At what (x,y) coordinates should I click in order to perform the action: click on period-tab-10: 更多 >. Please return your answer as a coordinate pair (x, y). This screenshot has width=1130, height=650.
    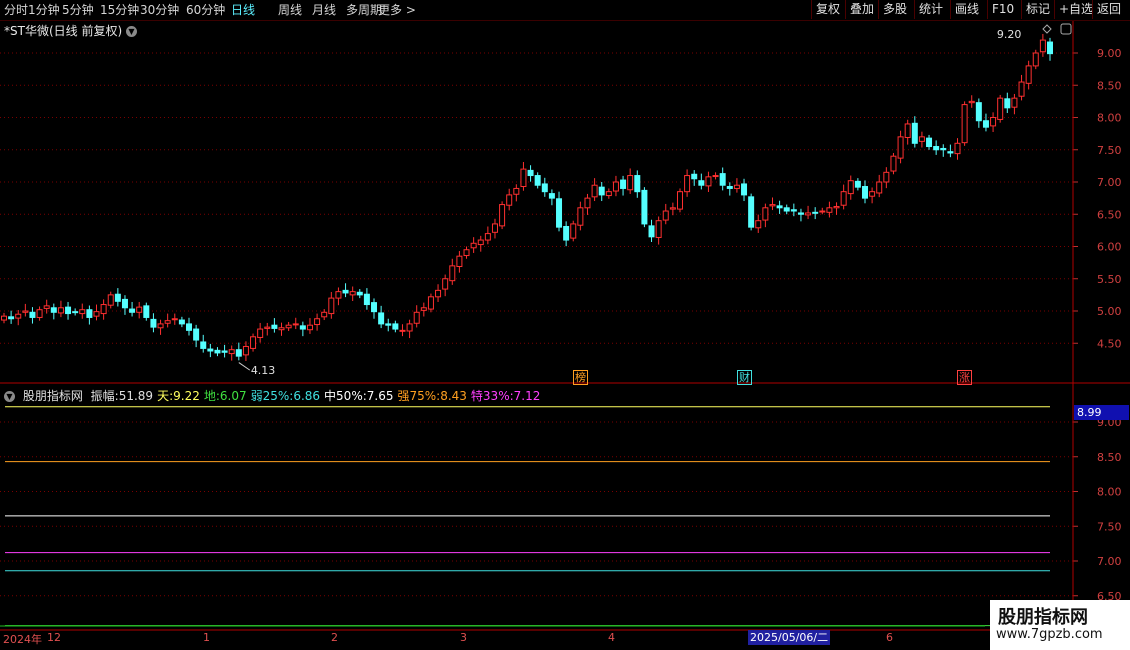
    Looking at the image, I should click on (397, 10).